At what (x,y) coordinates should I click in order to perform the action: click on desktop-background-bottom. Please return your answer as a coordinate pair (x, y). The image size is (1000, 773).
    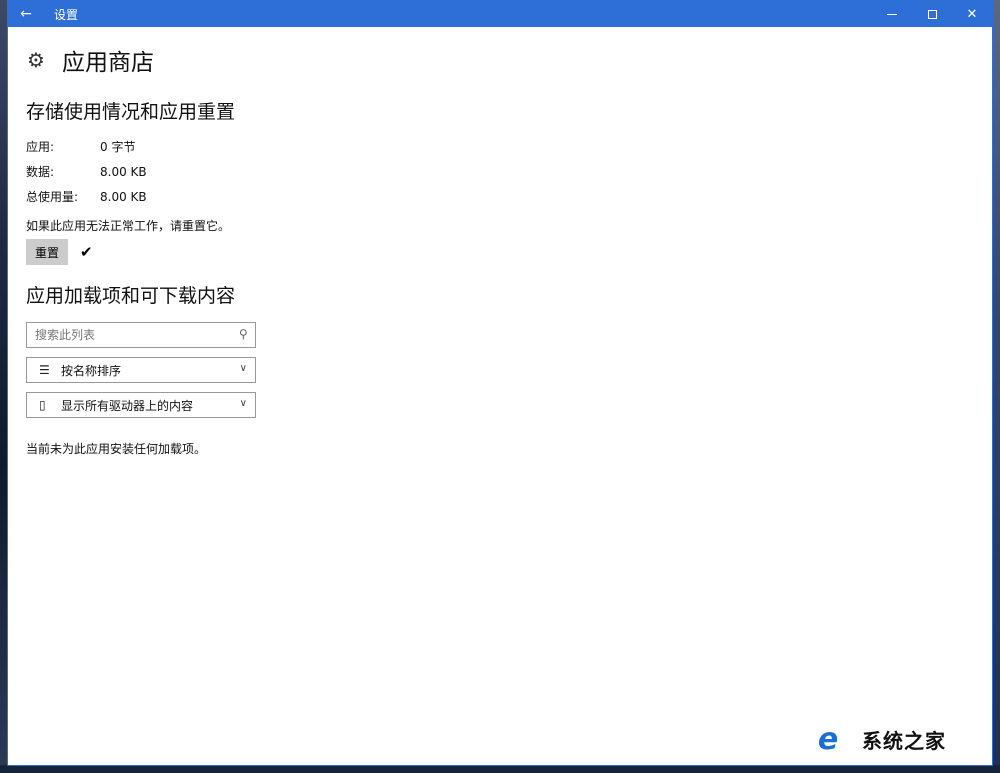
    Looking at the image, I should click on (500, 769).